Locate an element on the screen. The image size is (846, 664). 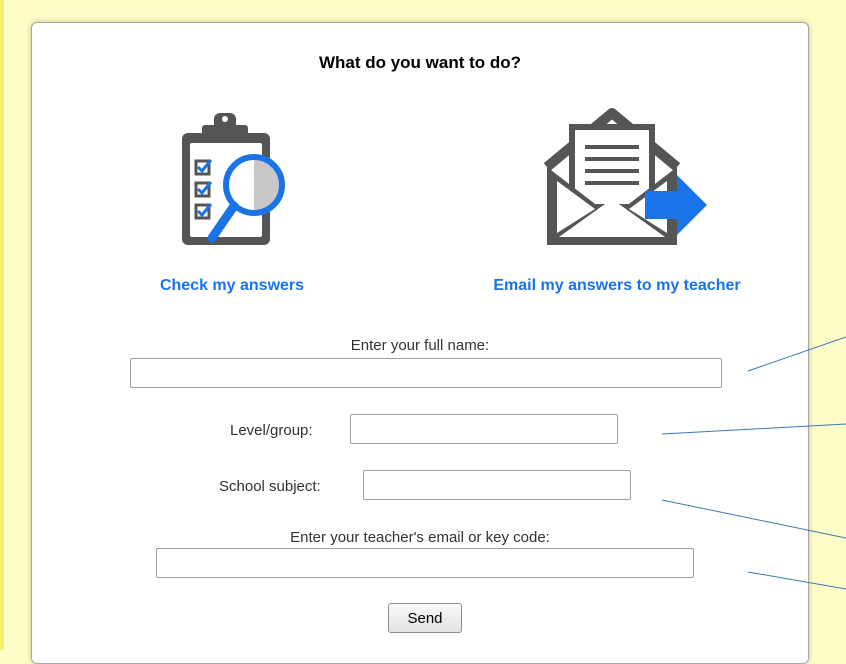
annotation-line-teacher is located at coordinates (796, 580).